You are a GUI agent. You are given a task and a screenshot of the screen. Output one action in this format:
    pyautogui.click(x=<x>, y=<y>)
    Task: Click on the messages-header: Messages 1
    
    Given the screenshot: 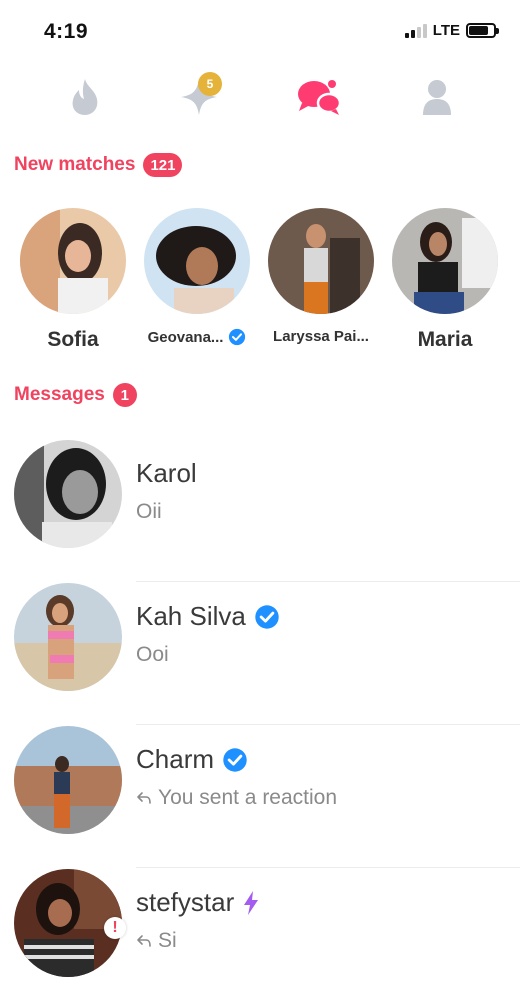 What is the action you would take?
    pyautogui.click(x=75, y=395)
    